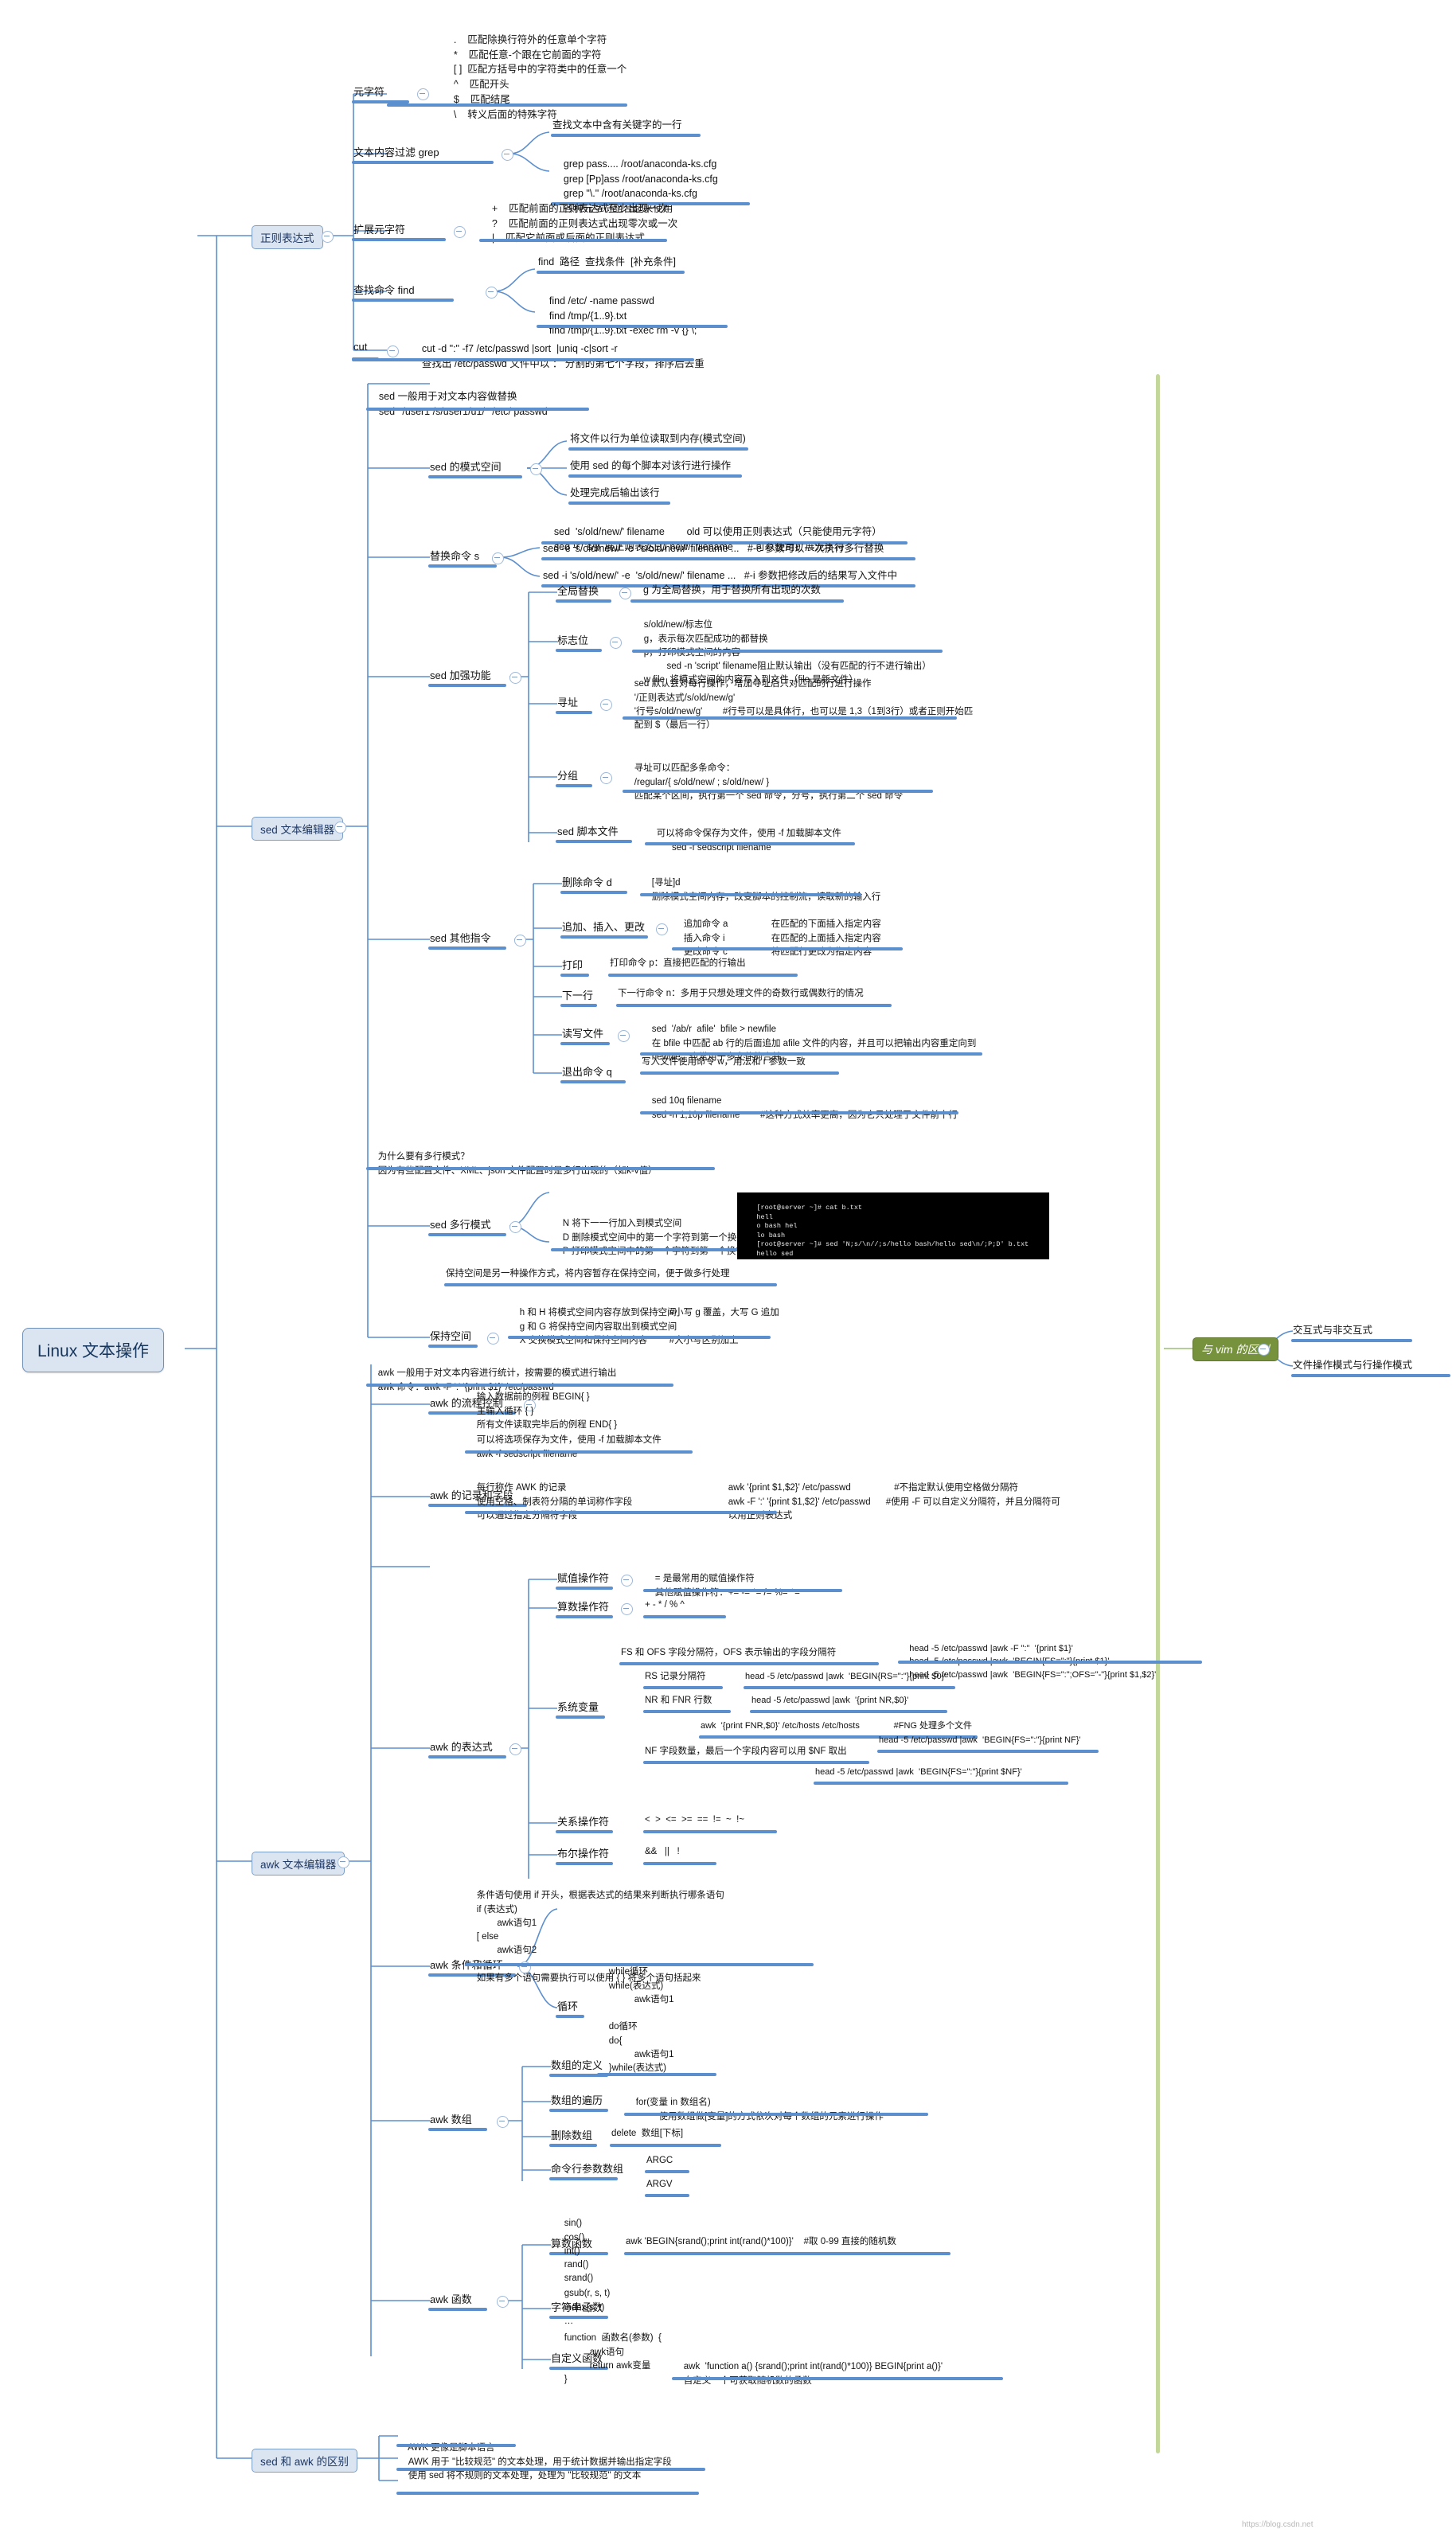  I want to click on node-array-iterate: 数组的遍历, so click(577, 2099).